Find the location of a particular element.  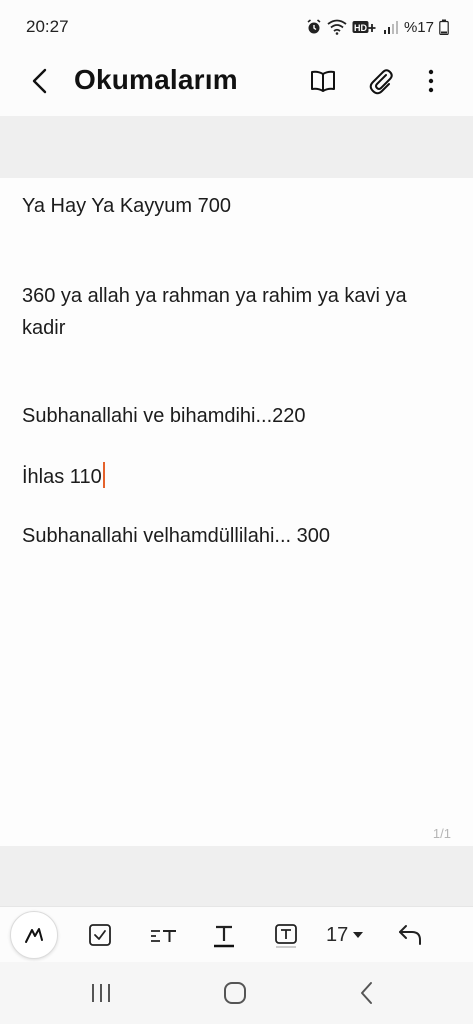

editor-toolbar: 17 is located at coordinates (236, 934).